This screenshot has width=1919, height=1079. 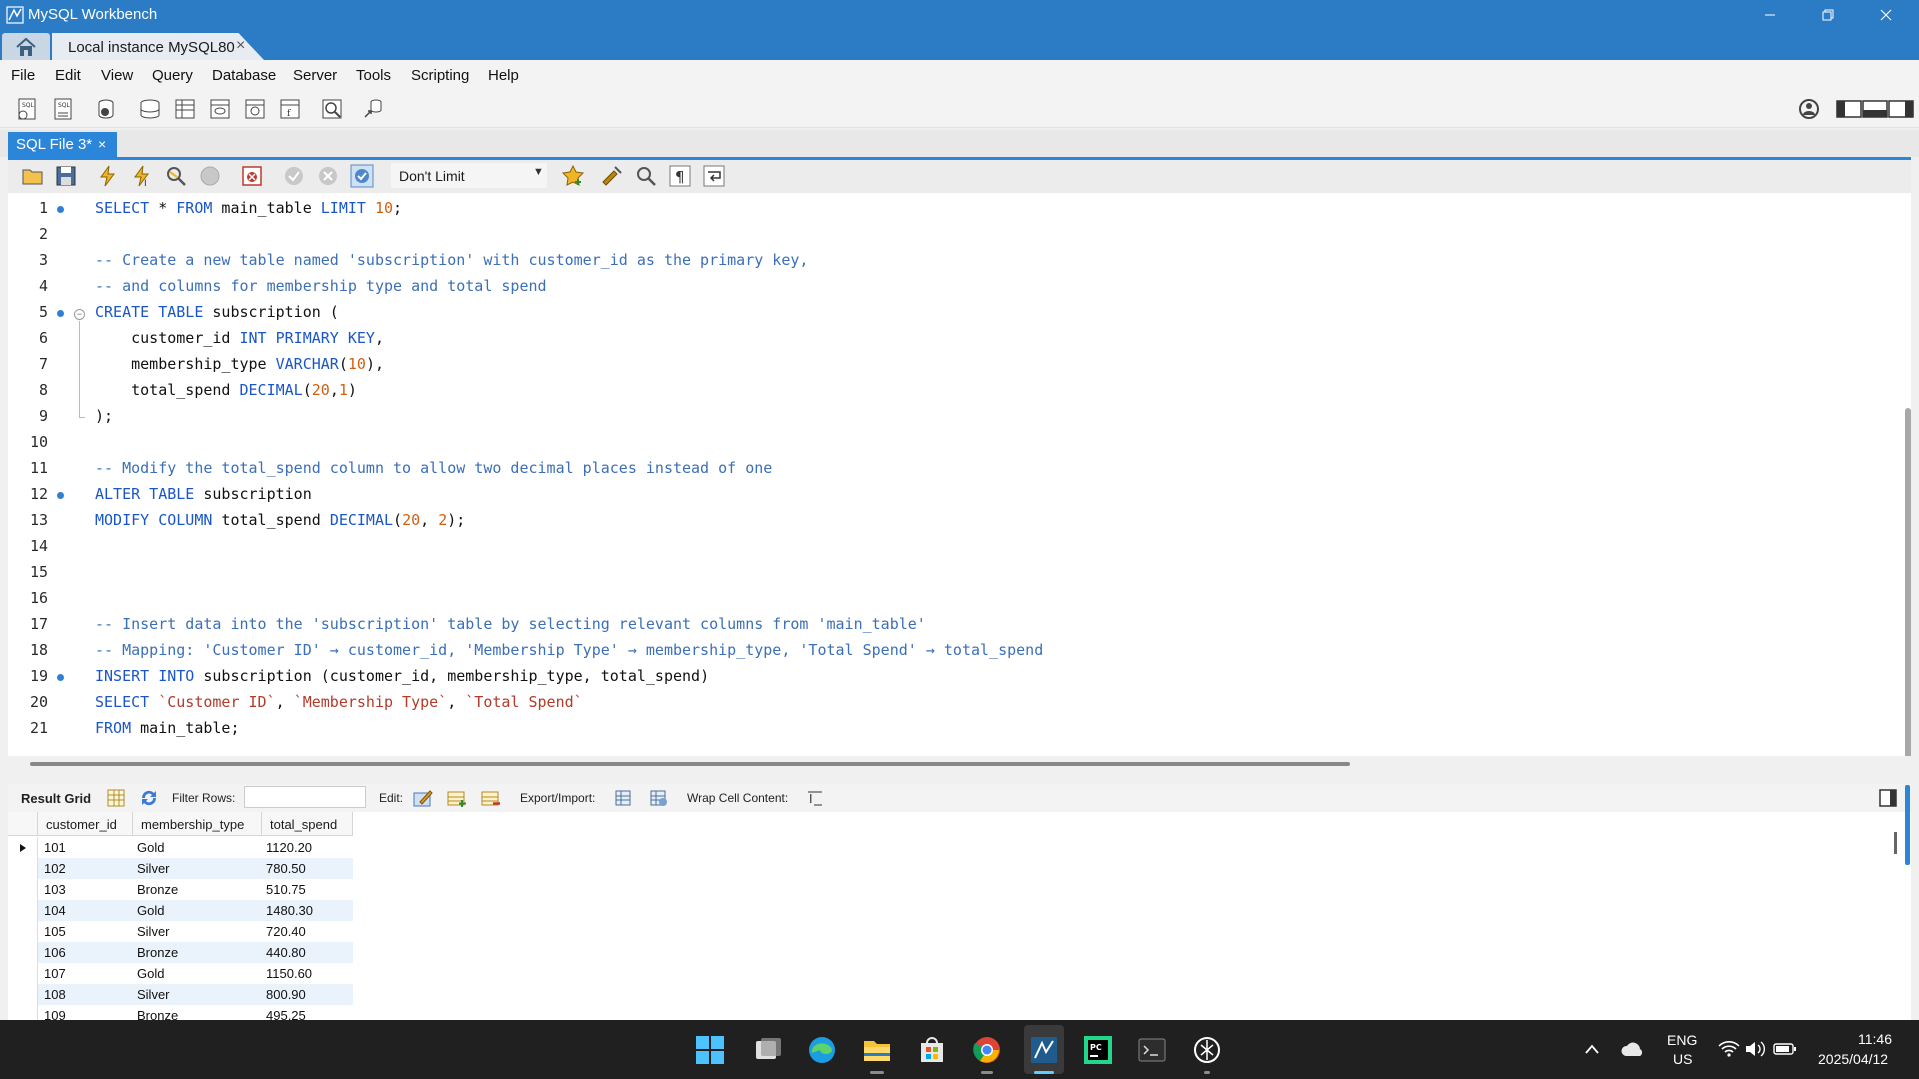 I want to click on cell-customer-id: 101, so click(x=55, y=847).